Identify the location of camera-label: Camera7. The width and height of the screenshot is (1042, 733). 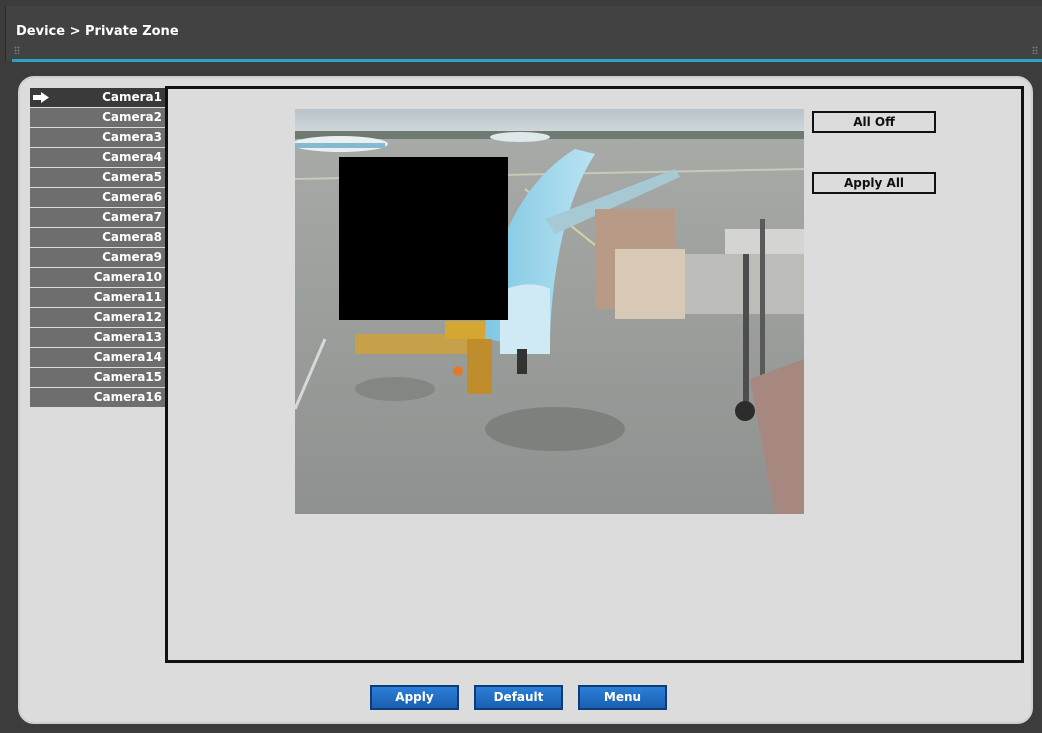
(132, 217).